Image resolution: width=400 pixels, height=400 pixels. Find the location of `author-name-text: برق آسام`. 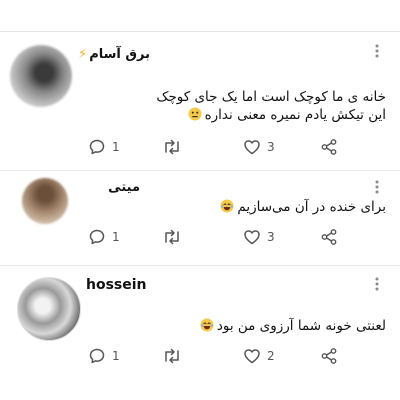

author-name-text: برق آسام is located at coordinates (119, 54).